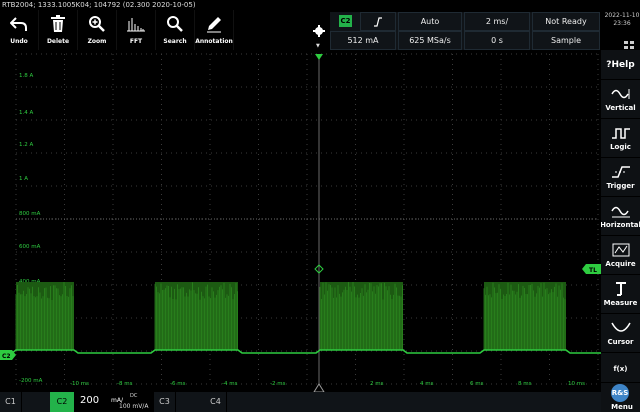 Image resolution: width=640 pixels, height=412 pixels. I want to click on annotation-label: Annotation, so click(214, 41).